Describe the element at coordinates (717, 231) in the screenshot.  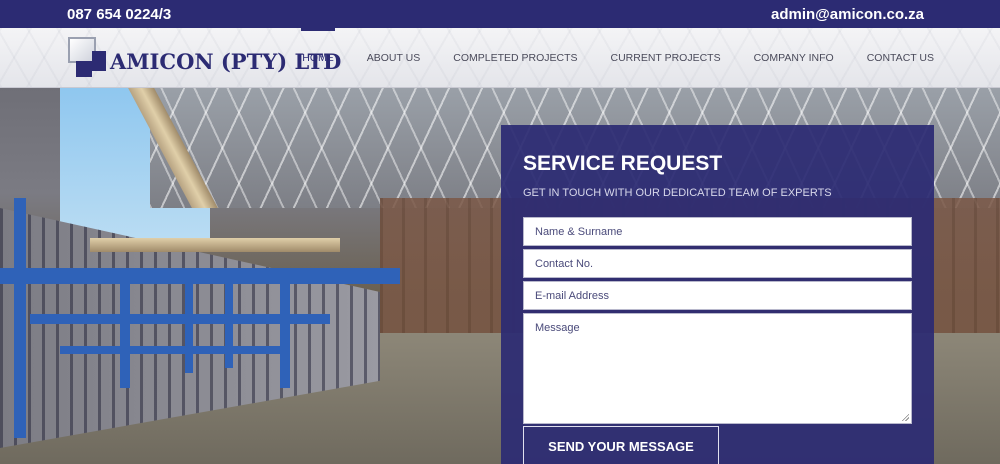
I see `name-surname-field: Name & Surname` at that location.